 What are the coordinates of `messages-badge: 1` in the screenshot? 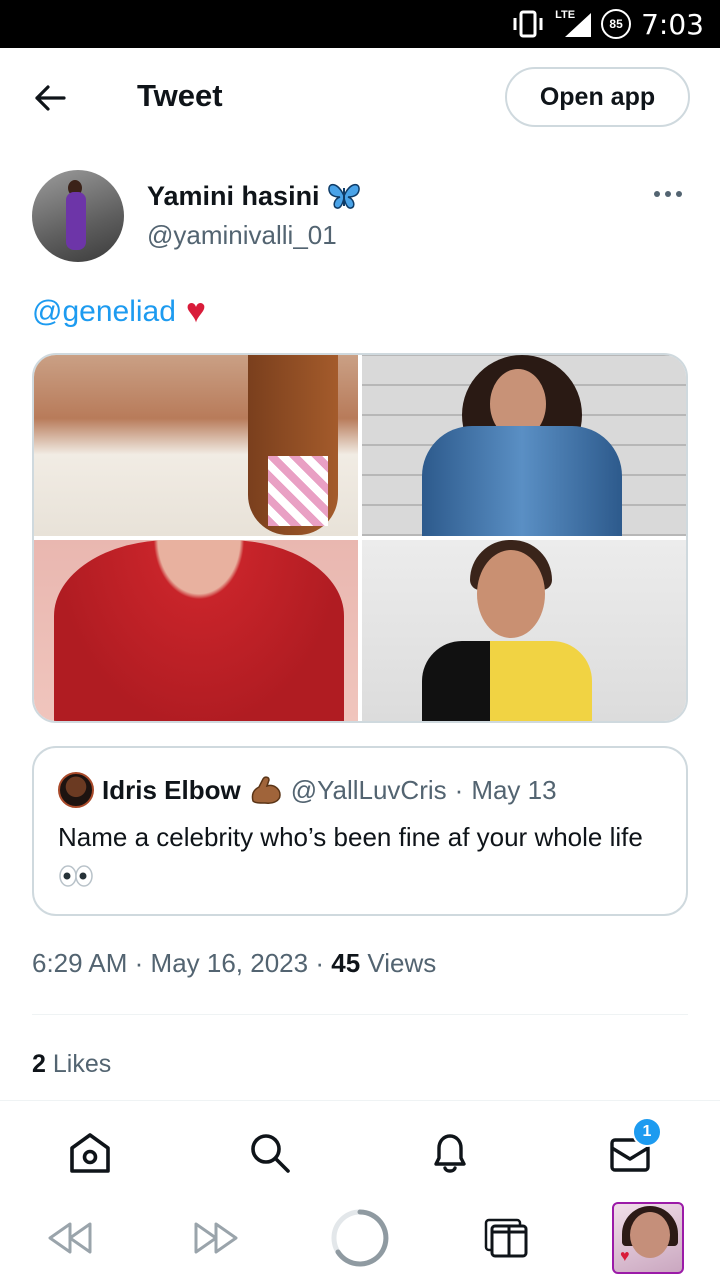 It's located at (647, 1132).